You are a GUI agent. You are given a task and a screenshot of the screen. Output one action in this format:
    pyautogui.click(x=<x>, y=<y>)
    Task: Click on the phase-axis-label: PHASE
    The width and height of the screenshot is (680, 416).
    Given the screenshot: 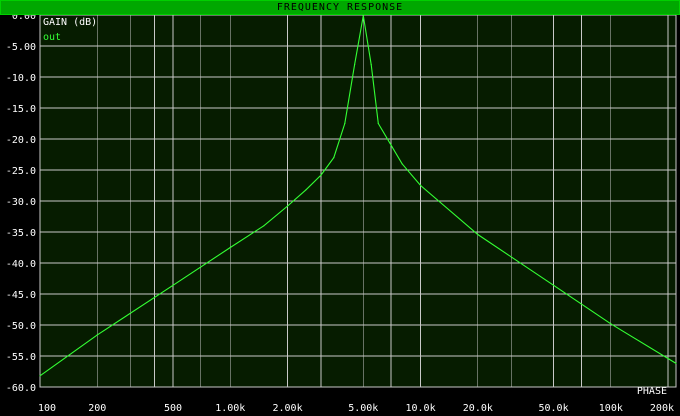 What is the action you would take?
    pyautogui.click(x=652, y=391)
    